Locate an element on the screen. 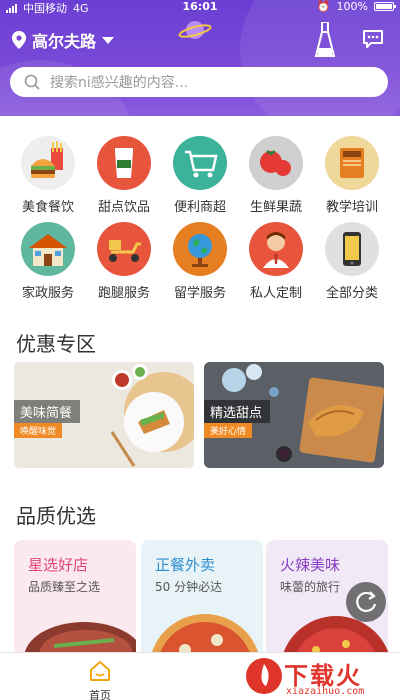 The image size is (400, 700). refresh-icon is located at coordinates (366, 602).